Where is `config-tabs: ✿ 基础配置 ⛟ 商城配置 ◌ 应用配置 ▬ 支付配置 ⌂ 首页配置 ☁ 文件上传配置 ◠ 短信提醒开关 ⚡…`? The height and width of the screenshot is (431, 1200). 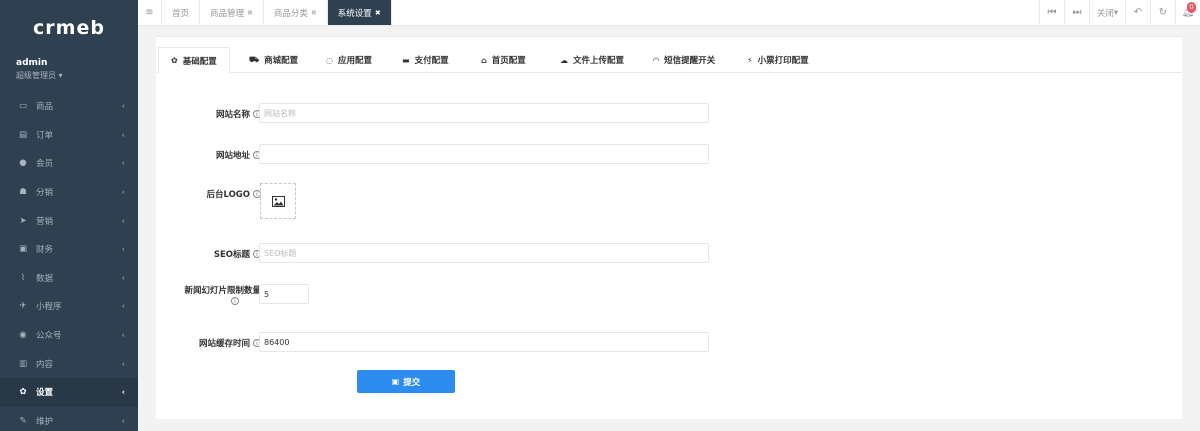
config-tabs: ✿ 基础配置 ⛟ 商城配置 ◌ 应用配置 ▬ 支付配置 ⌂ 首页配置 ☁ 文件上传配置 ◠ 短信提醒开关 ⚡… is located at coordinates (669, 60).